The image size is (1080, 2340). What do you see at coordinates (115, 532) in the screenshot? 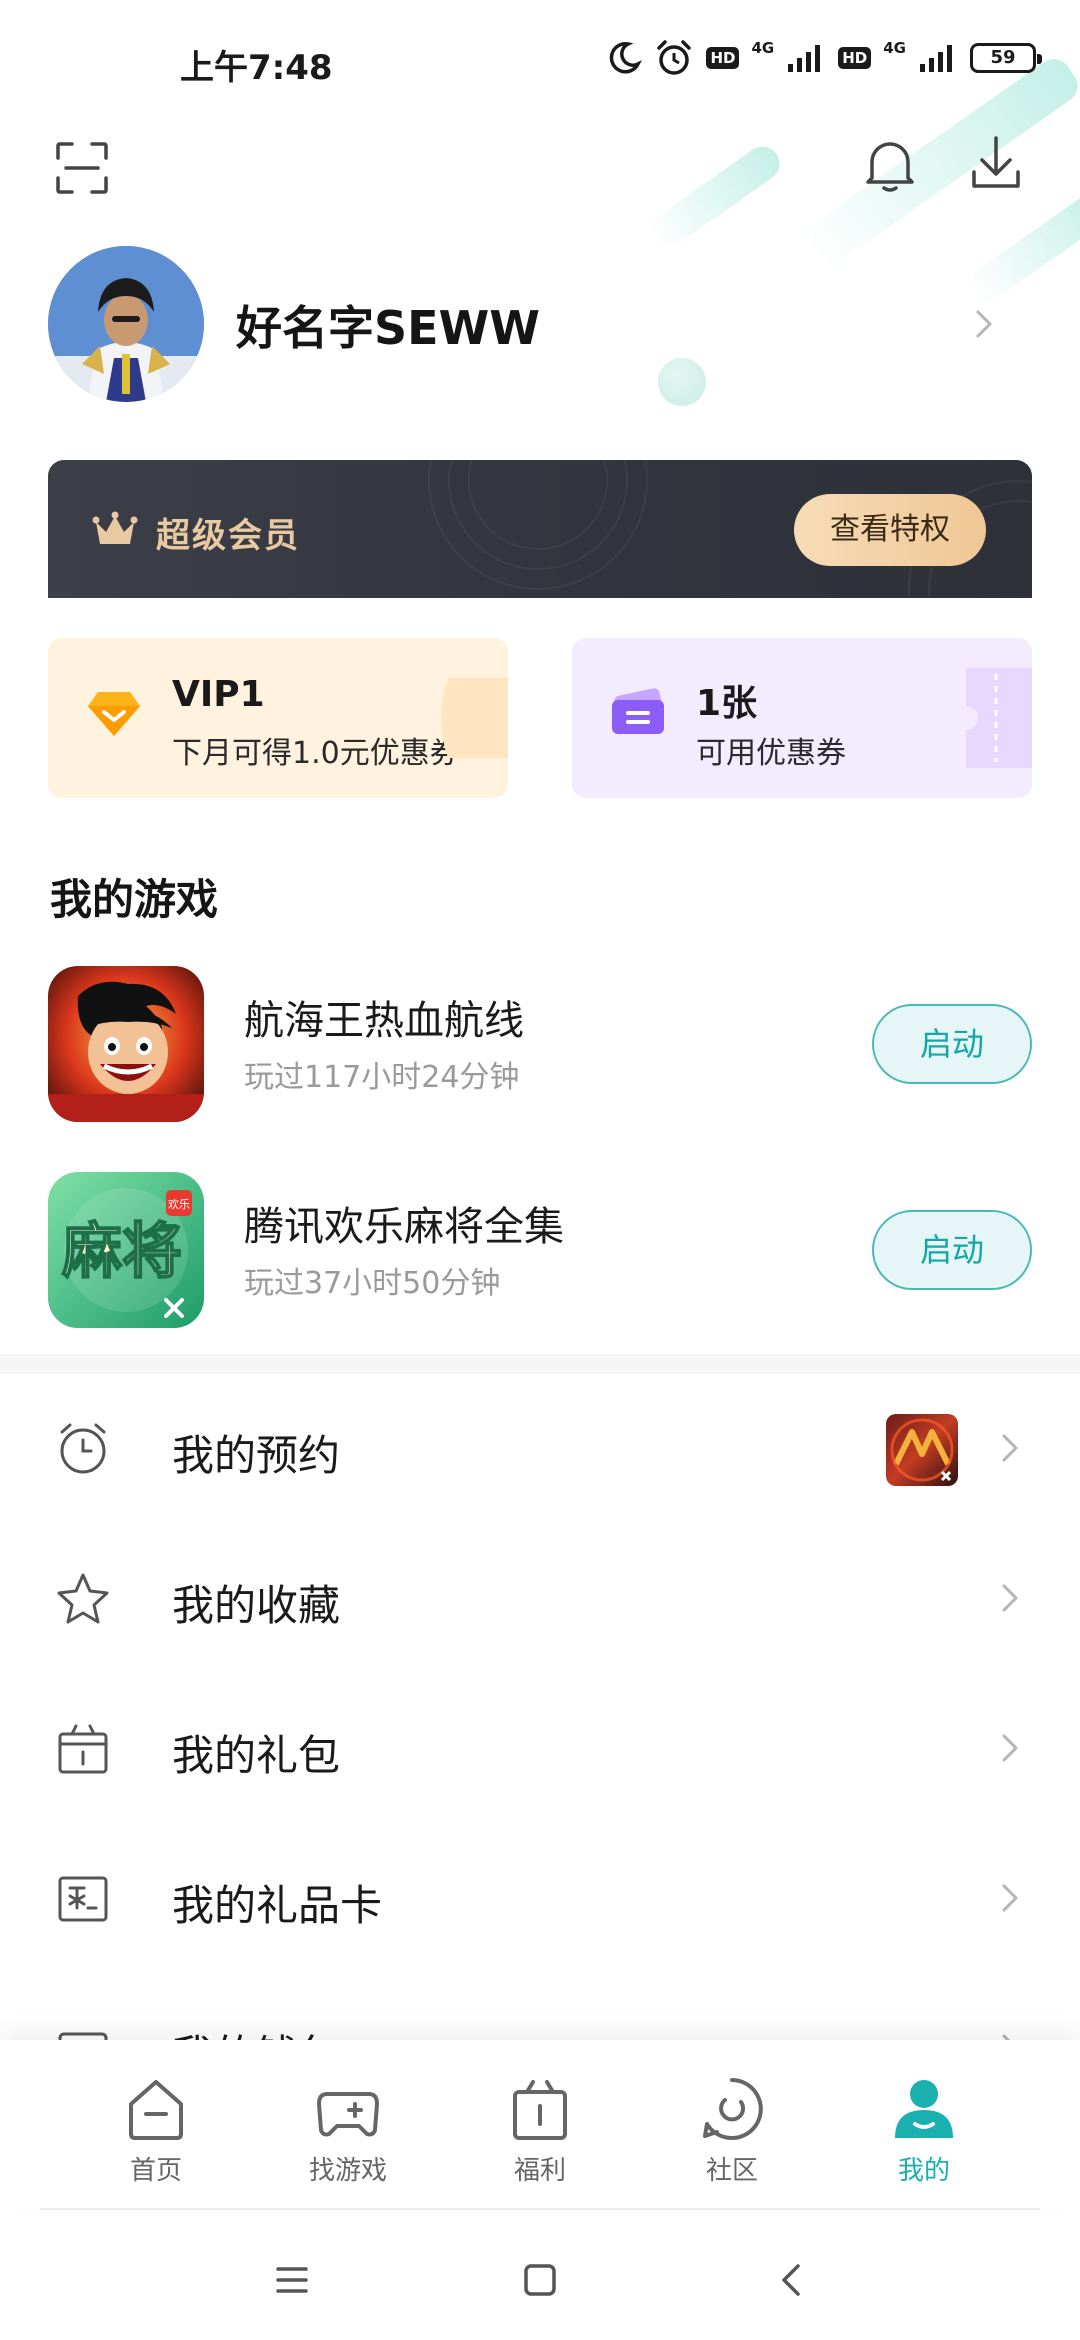
I see `crown-icon` at bounding box center [115, 532].